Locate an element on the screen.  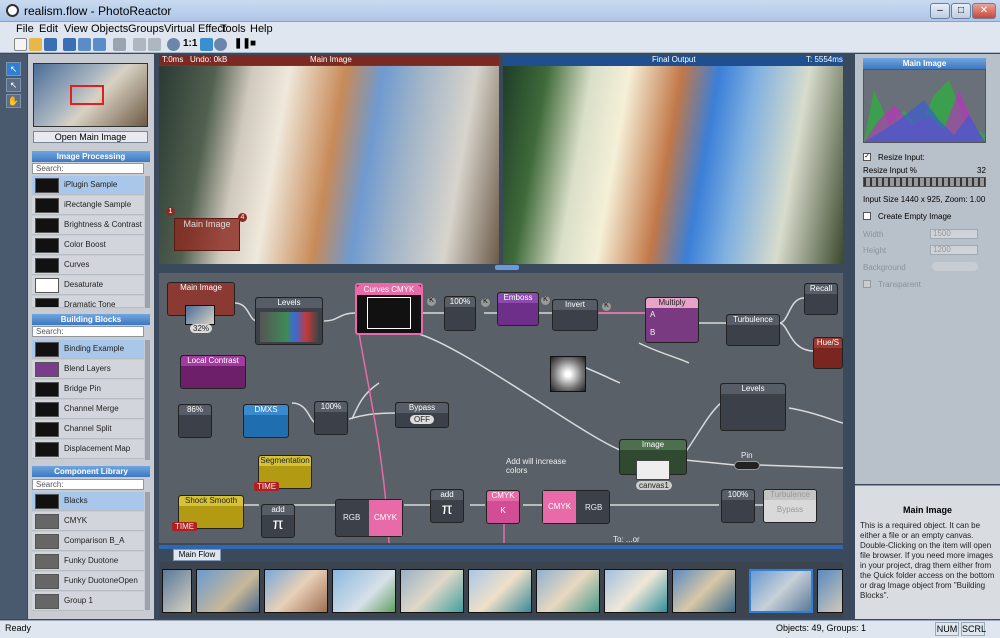
turbulence2-node: Turbulence Bypass is located at coordinates (790, 506).